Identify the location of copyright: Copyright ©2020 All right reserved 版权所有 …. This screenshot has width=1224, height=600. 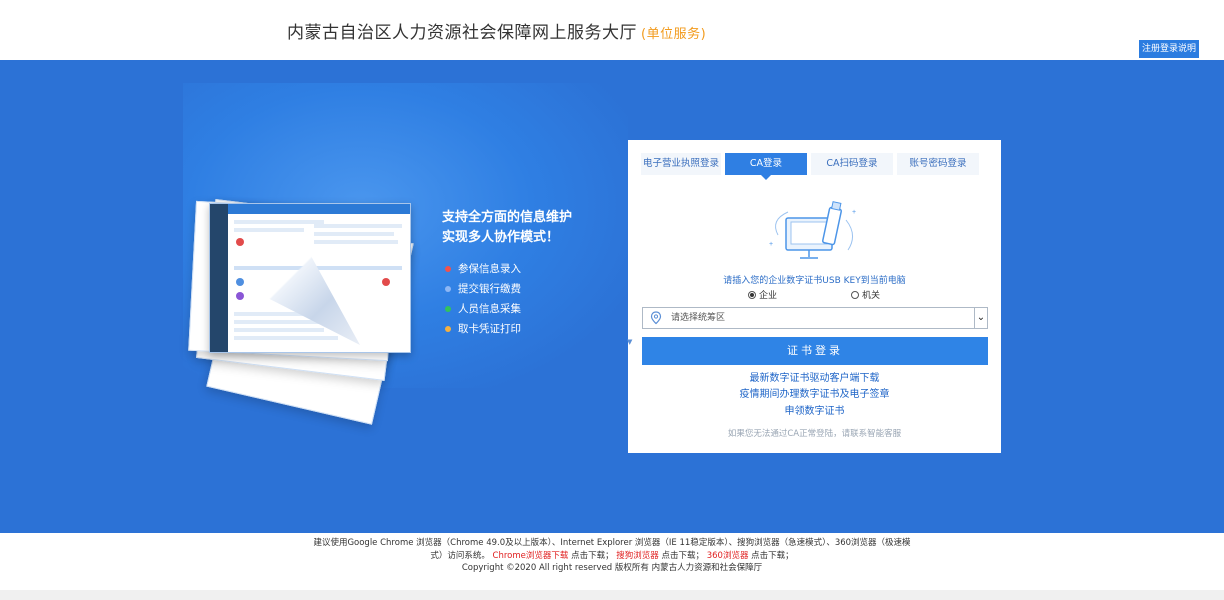
(612, 568).